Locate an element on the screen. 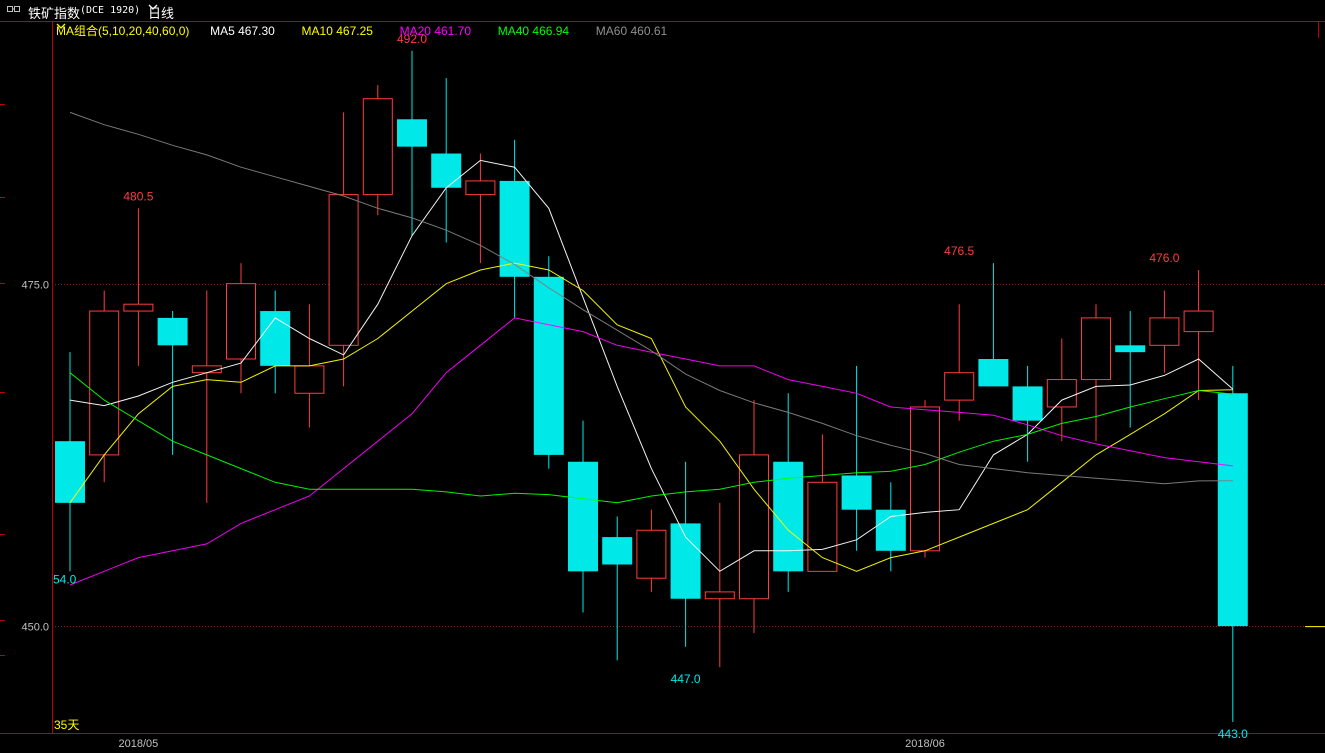 This screenshot has height=753, width=1325. price-annotation: 492.0 is located at coordinates (412, 39).